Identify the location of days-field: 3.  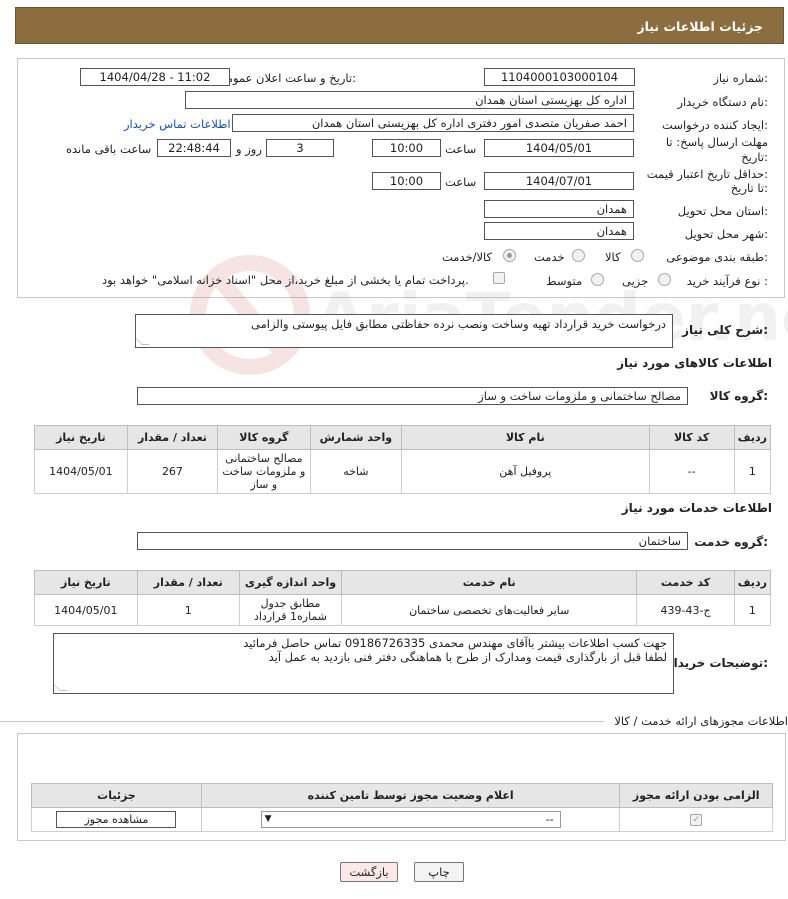
(300, 148).